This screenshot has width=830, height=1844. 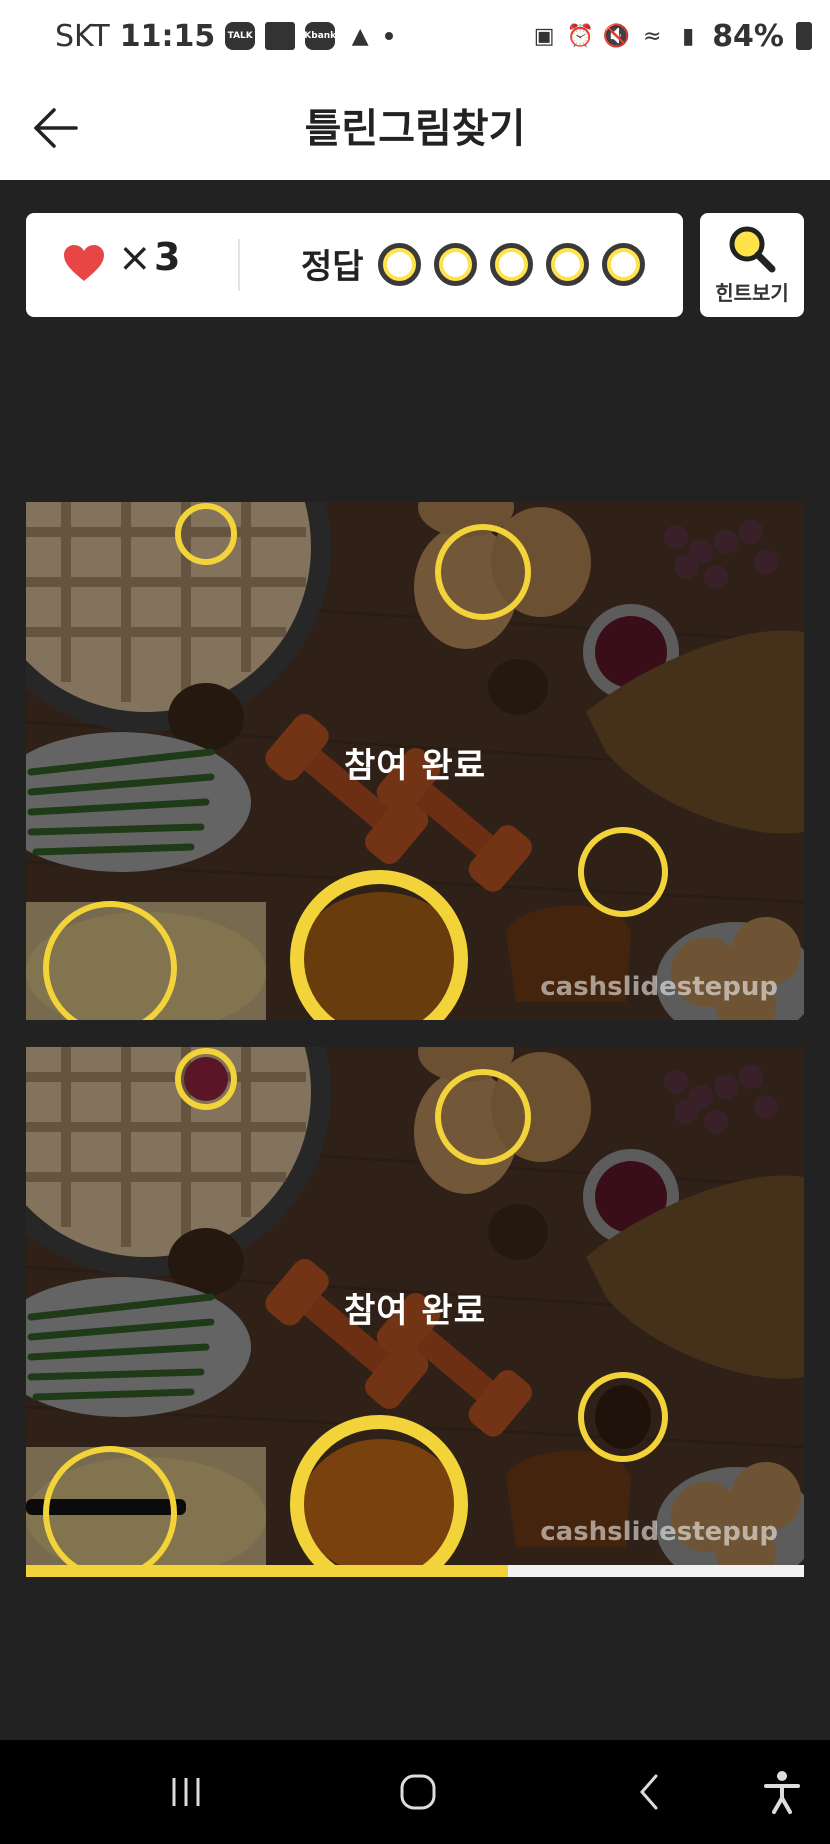 I want to click on battery-percent: 84%, so click(x=748, y=36).